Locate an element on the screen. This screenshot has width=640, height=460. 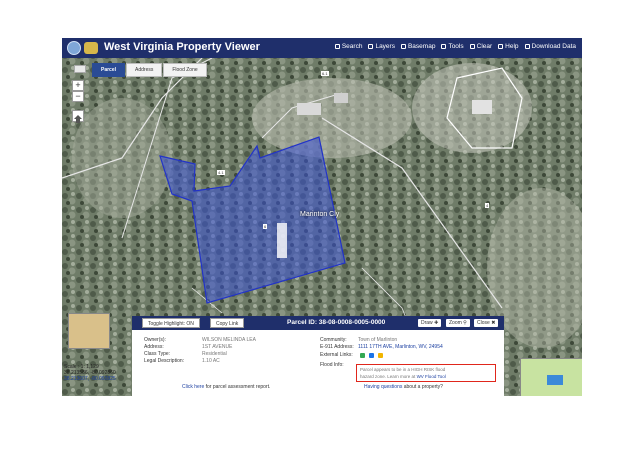
nav-clear: Clear is located at coordinates (480, 46).